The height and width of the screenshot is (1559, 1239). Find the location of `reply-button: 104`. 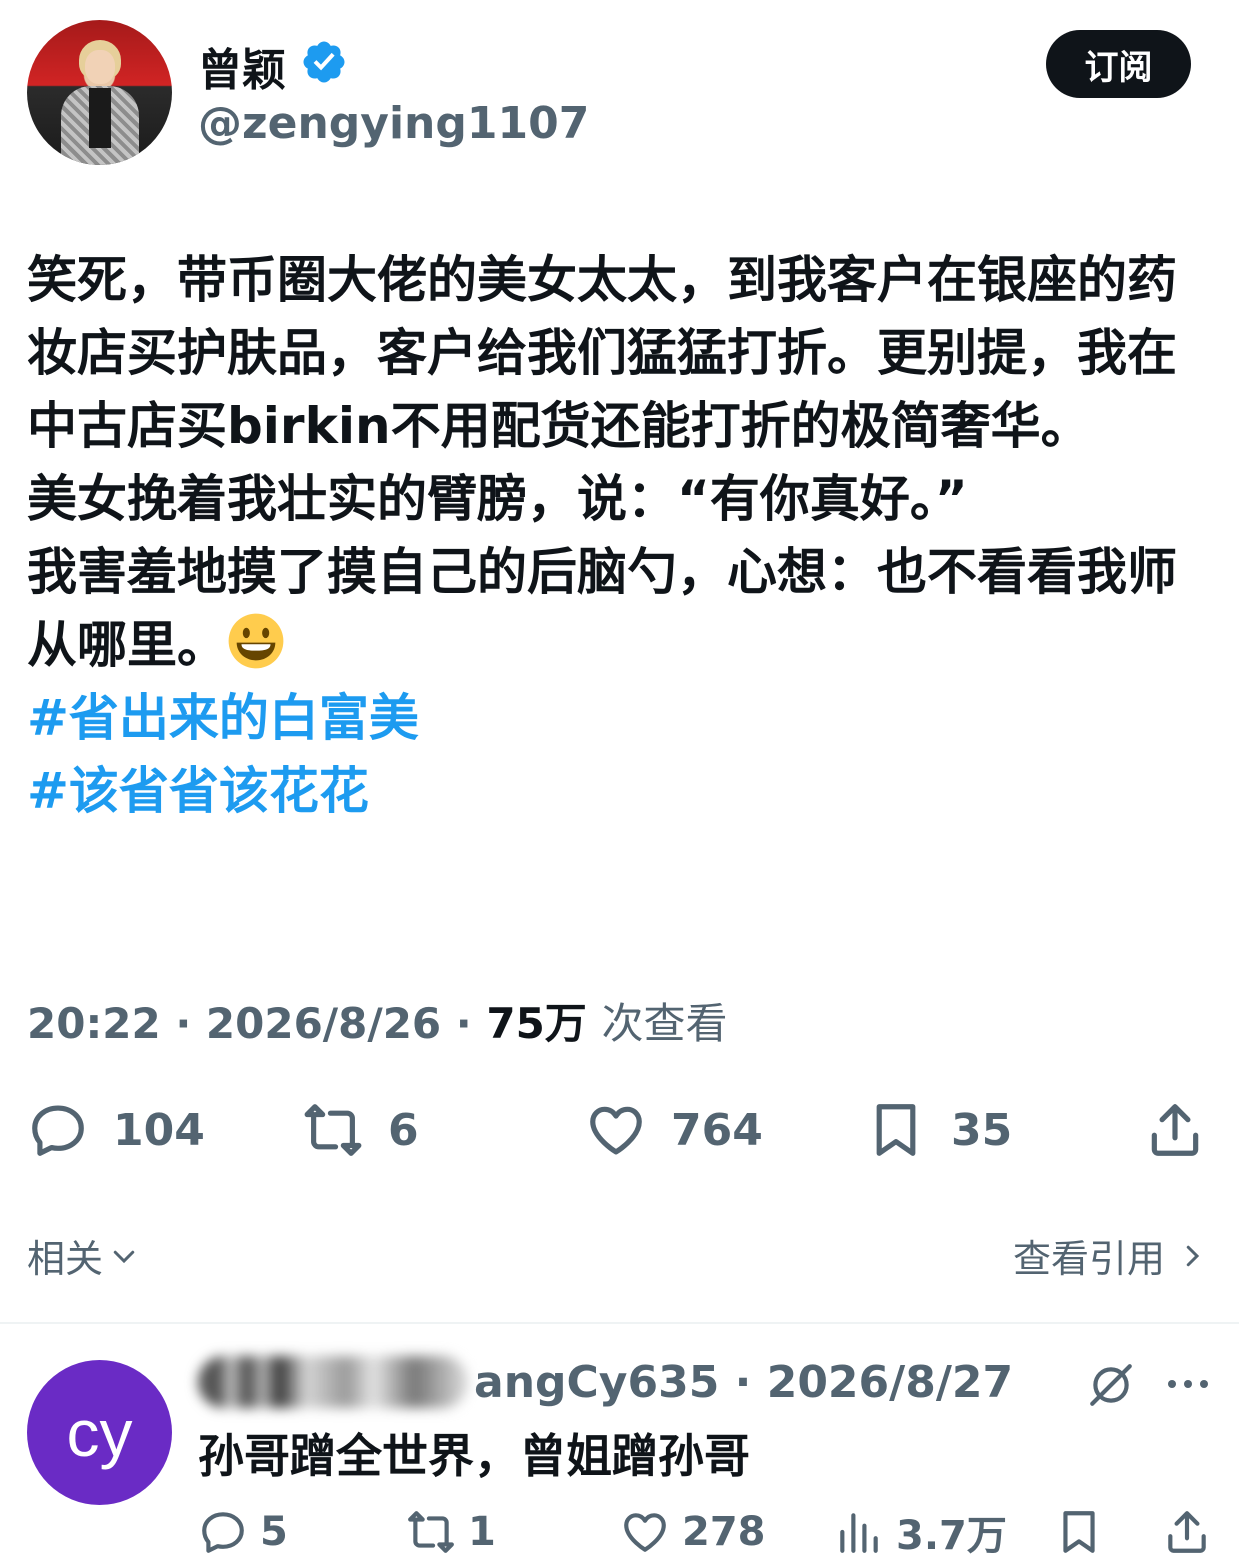

reply-button: 104 is located at coordinates (116, 1130).